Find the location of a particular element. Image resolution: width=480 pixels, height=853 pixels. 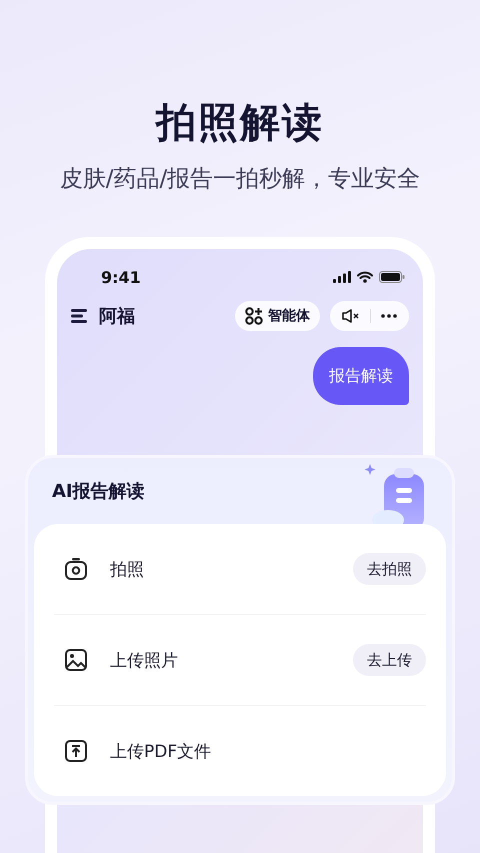

option-label: 上传PDF文件 is located at coordinates (161, 751).